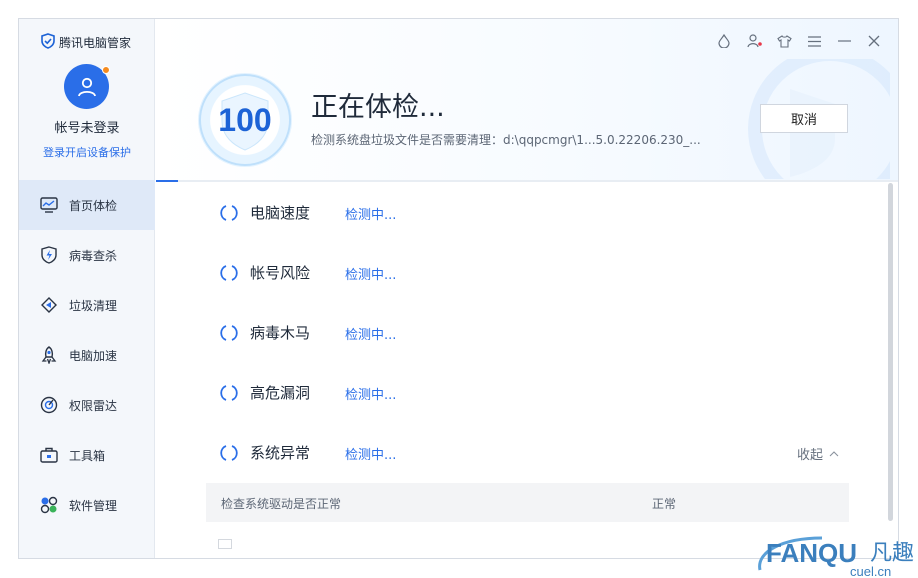 The image size is (918, 578). What do you see at coordinates (93, 255) in the screenshot?
I see `sidebar-item-label: 病毒查杀` at bounding box center [93, 255].